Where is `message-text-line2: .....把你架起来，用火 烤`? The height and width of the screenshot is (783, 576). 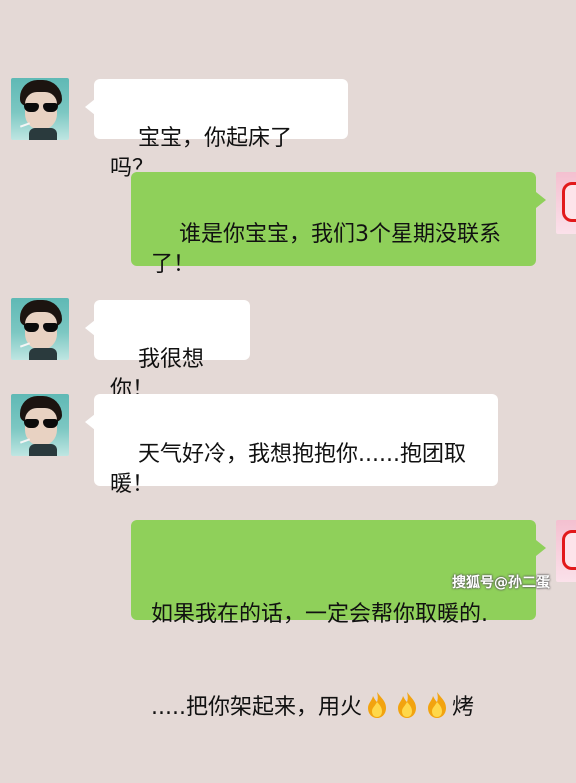 message-text-line2: .....把你架起来，用火 烤 is located at coordinates (333, 706).